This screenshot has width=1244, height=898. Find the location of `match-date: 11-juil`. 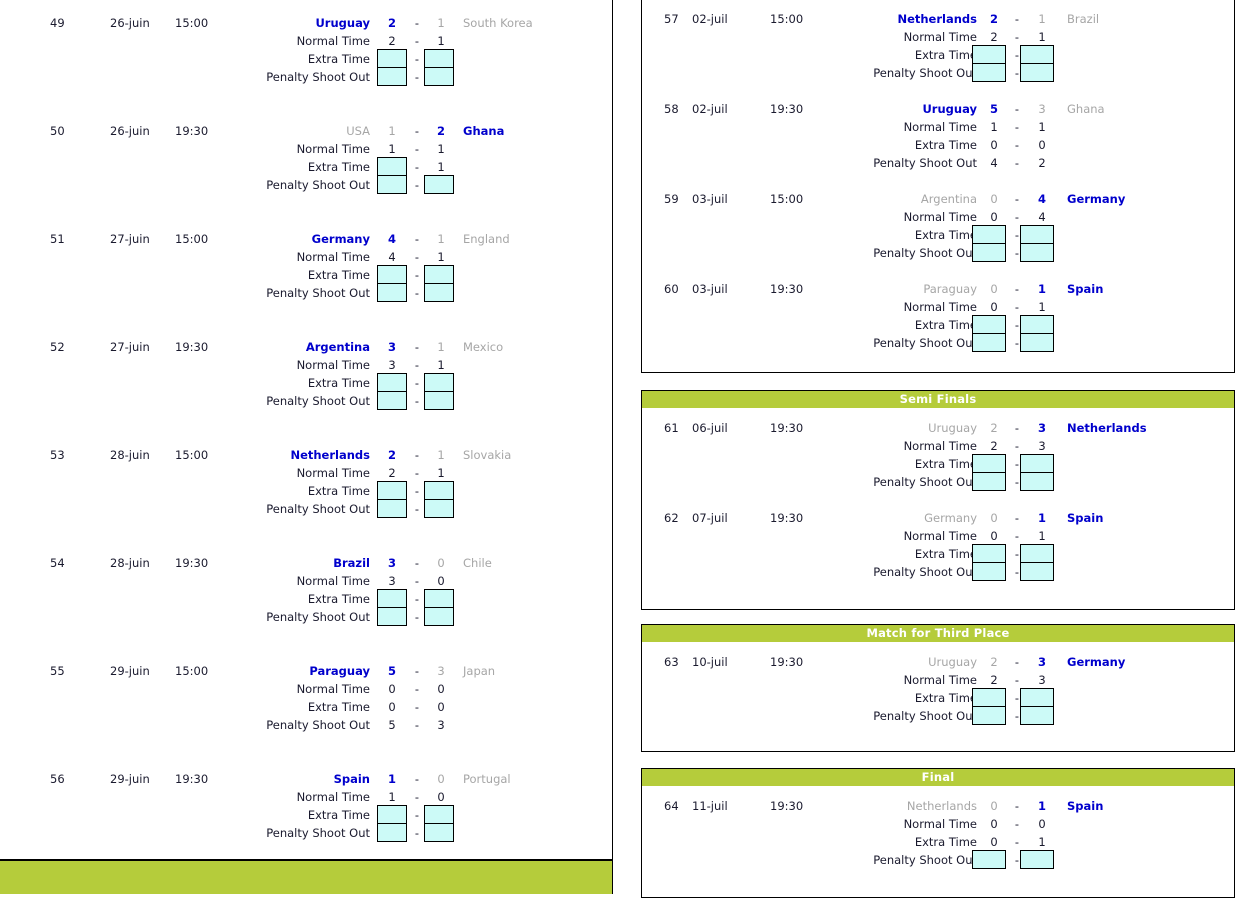

match-date: 11-juil is located at coordinates (710, 806).